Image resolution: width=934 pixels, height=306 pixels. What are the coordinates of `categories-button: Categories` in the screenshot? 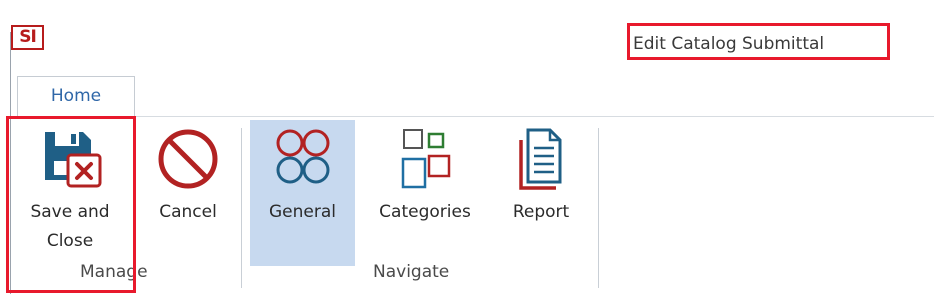 It's located at (425, 193).